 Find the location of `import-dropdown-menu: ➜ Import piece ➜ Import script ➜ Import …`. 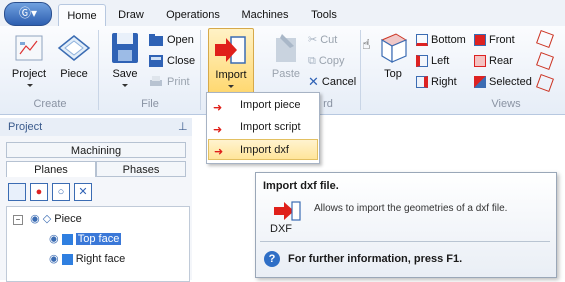

import-dropdown-menu: ➜ Import piece ➜ Import script ➜ Import … is located at coordinates (263, 128).